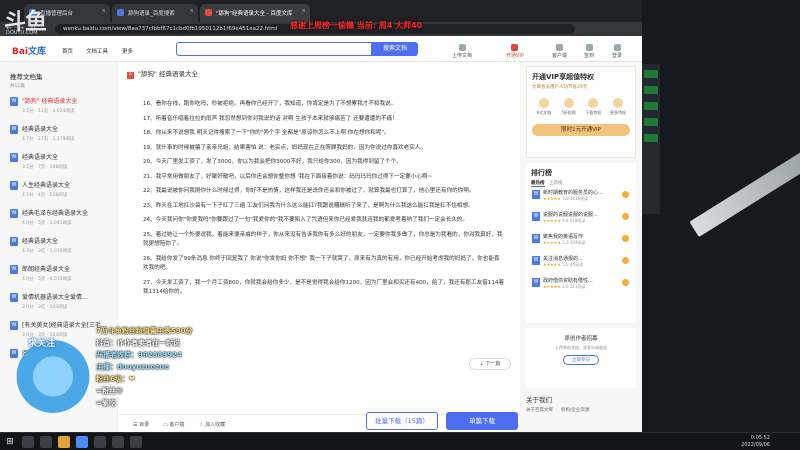 This screenshot has height=450, width=800. What do you see at coordinates (402, 421) in the screenshot?
I see `batch-download-button: 批量下载（15篇）` at bounding box center [402, 421].